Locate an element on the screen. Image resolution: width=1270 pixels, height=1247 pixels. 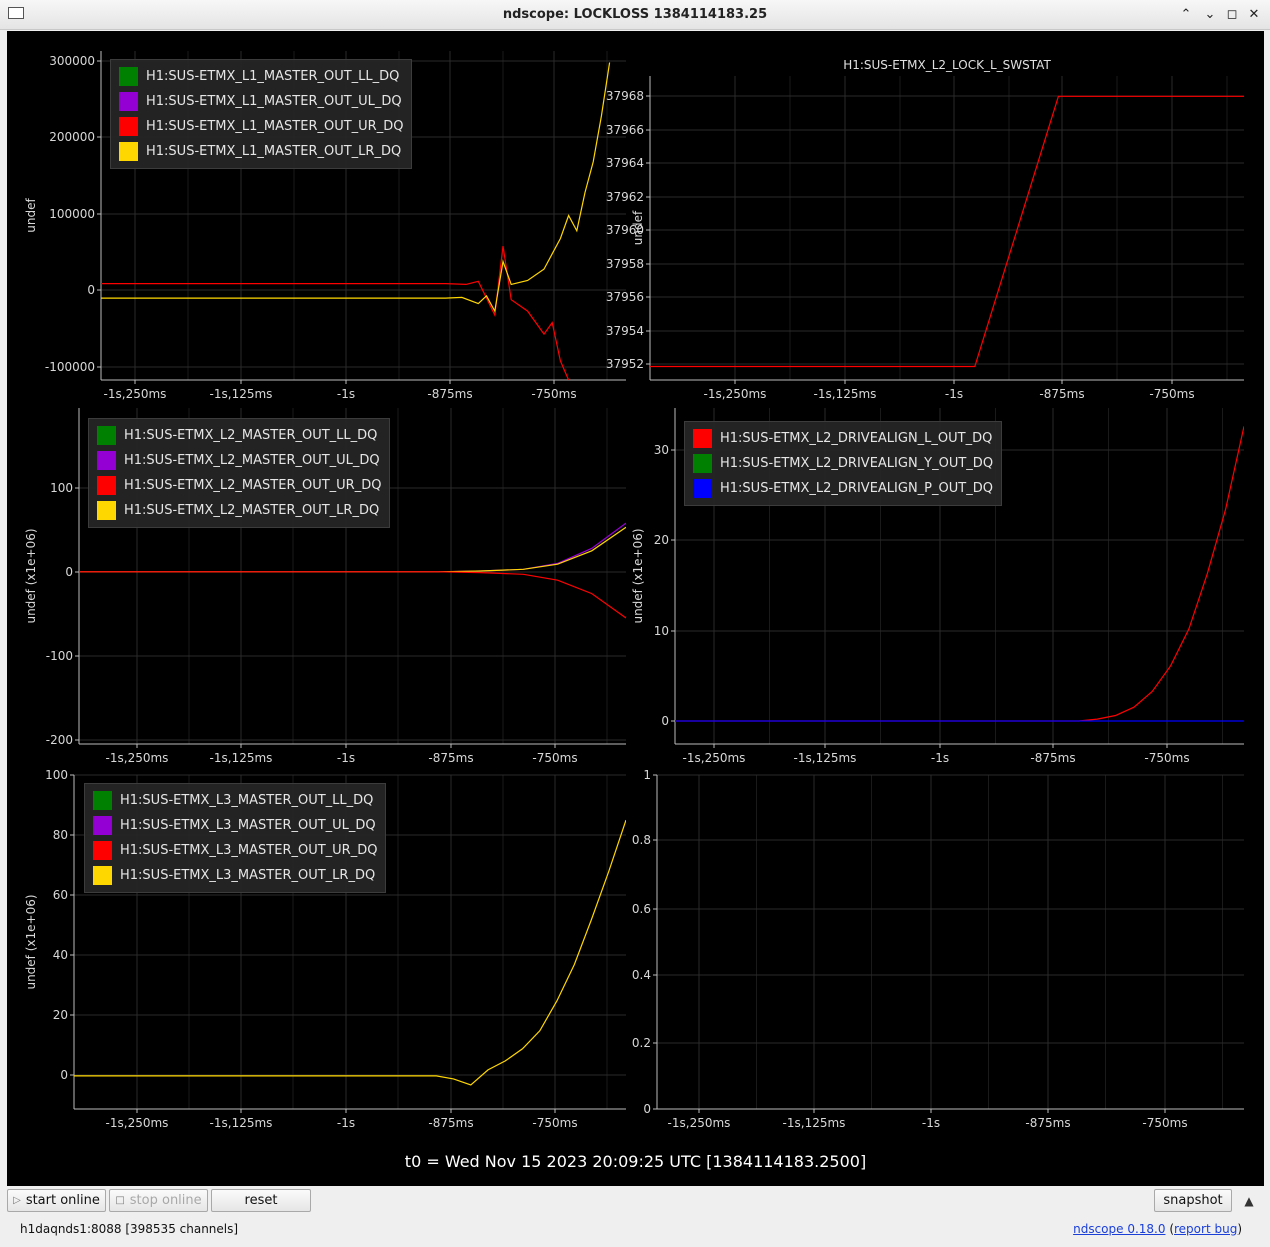
legend-item: H1:SUS-ETMX_L2_DRIVEALIGN_P_OUT_DQ is located at coordinates (843, 488).